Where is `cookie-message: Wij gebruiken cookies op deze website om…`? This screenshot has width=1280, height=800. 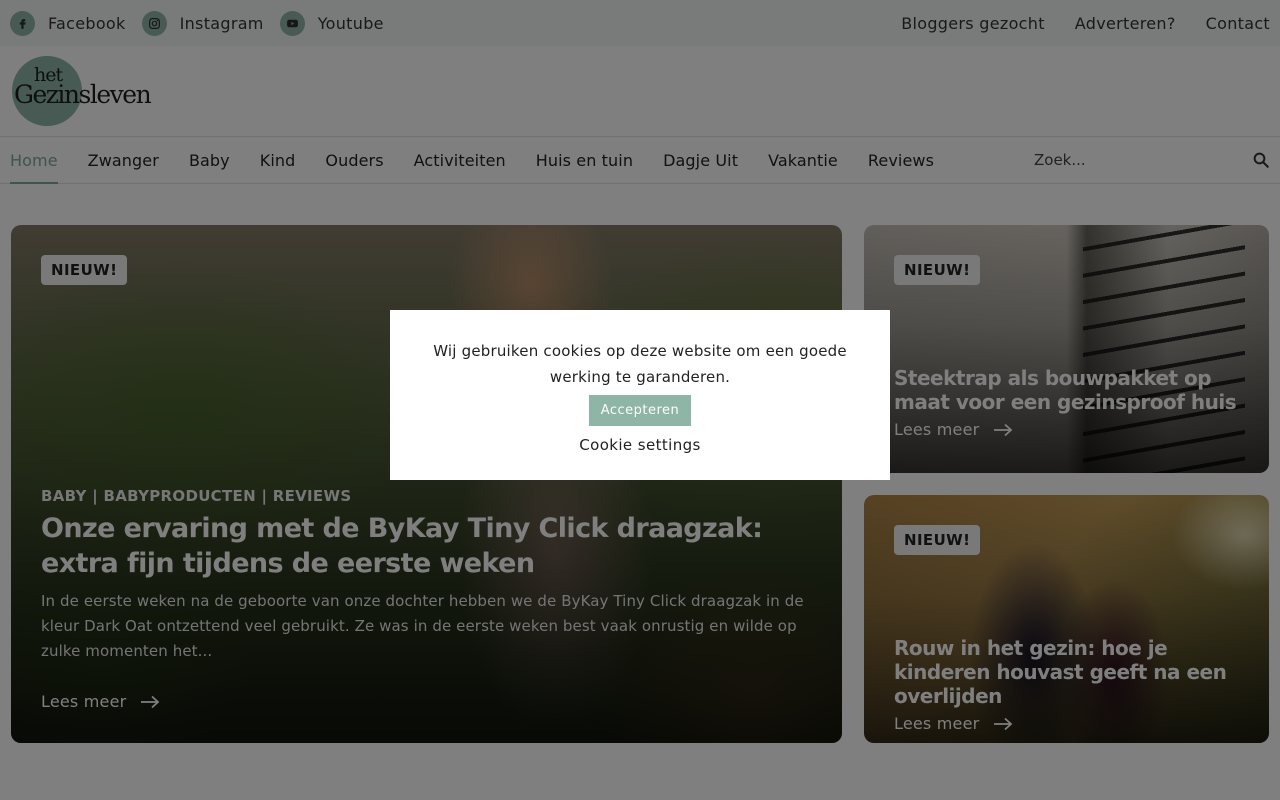 cookie-message: Wij gebruiken cookies op deze website om… is located at coordinates (640, 364).